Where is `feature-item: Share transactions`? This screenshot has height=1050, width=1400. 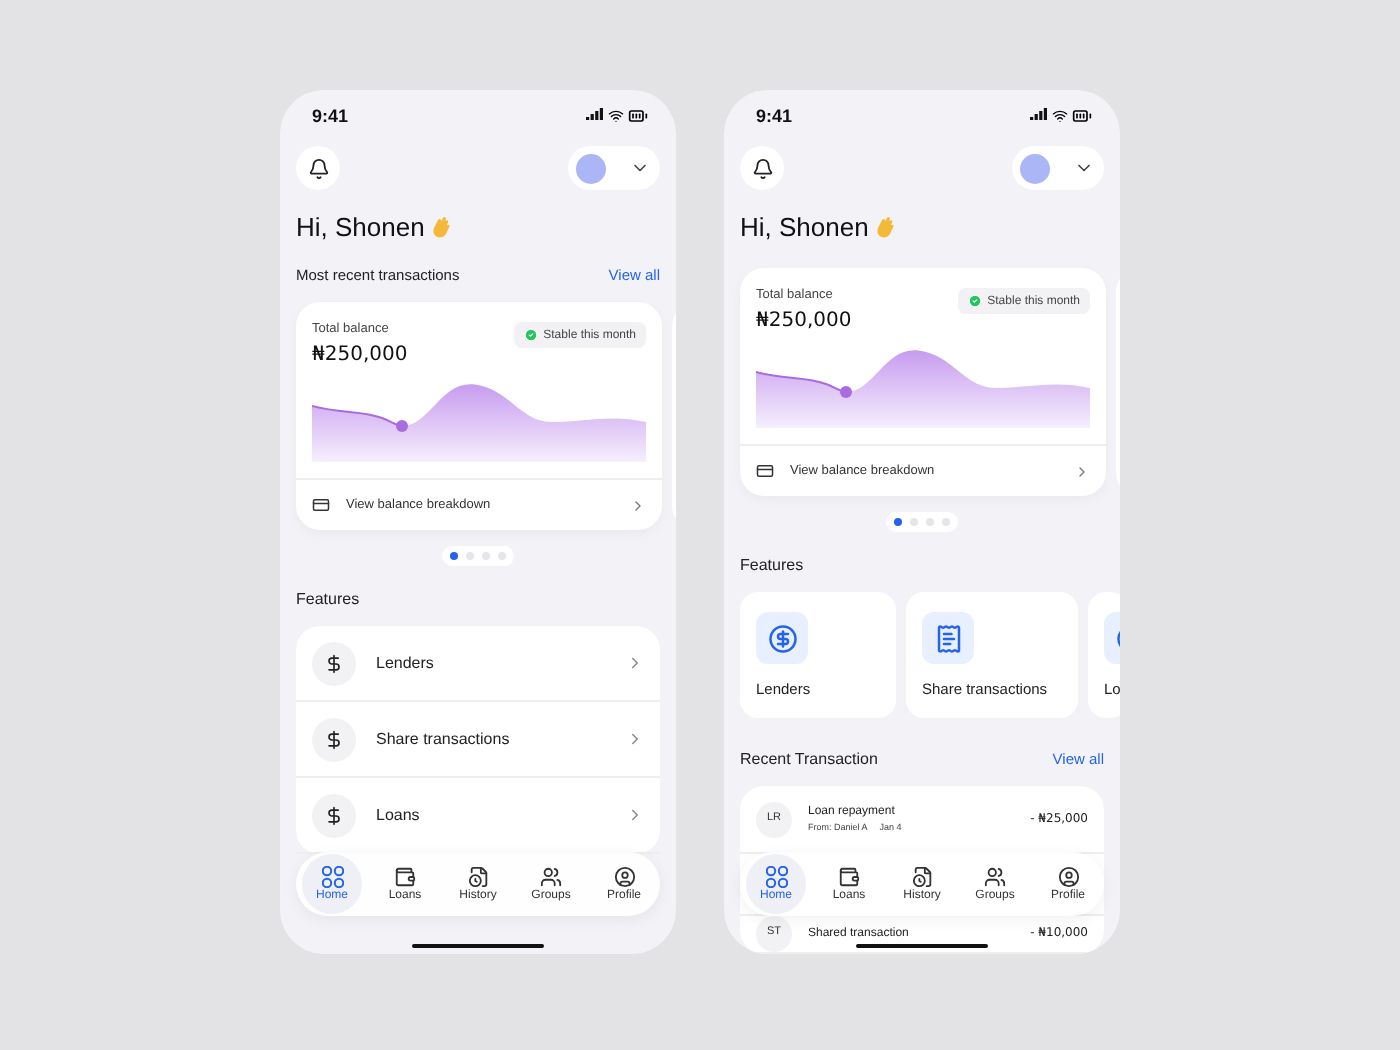
feature-item: Share transactions is located at coordinates (478, 740).